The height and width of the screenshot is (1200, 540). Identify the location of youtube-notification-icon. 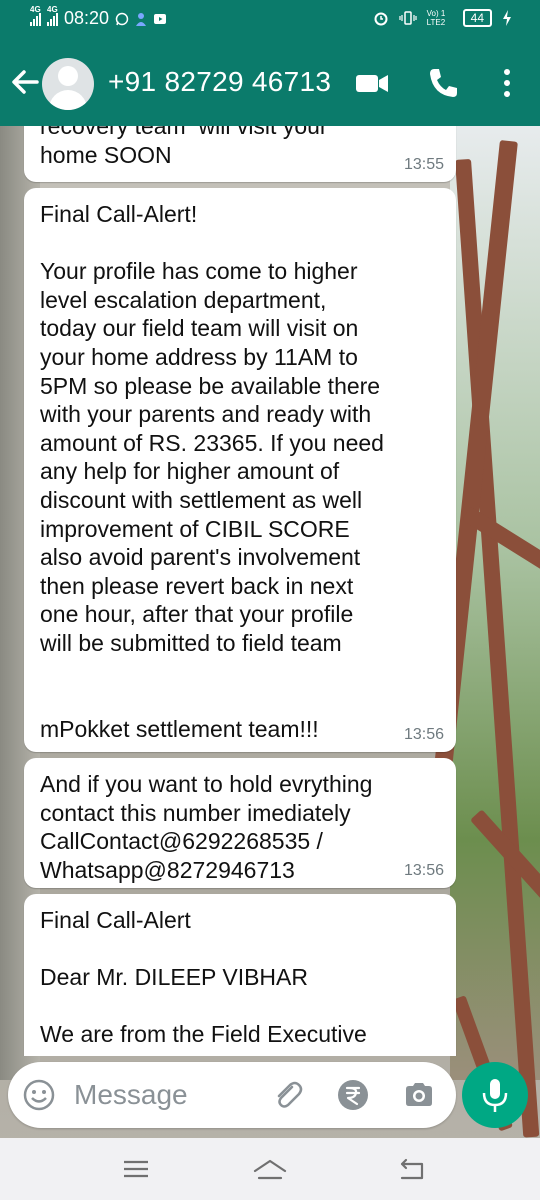
(160, 18).